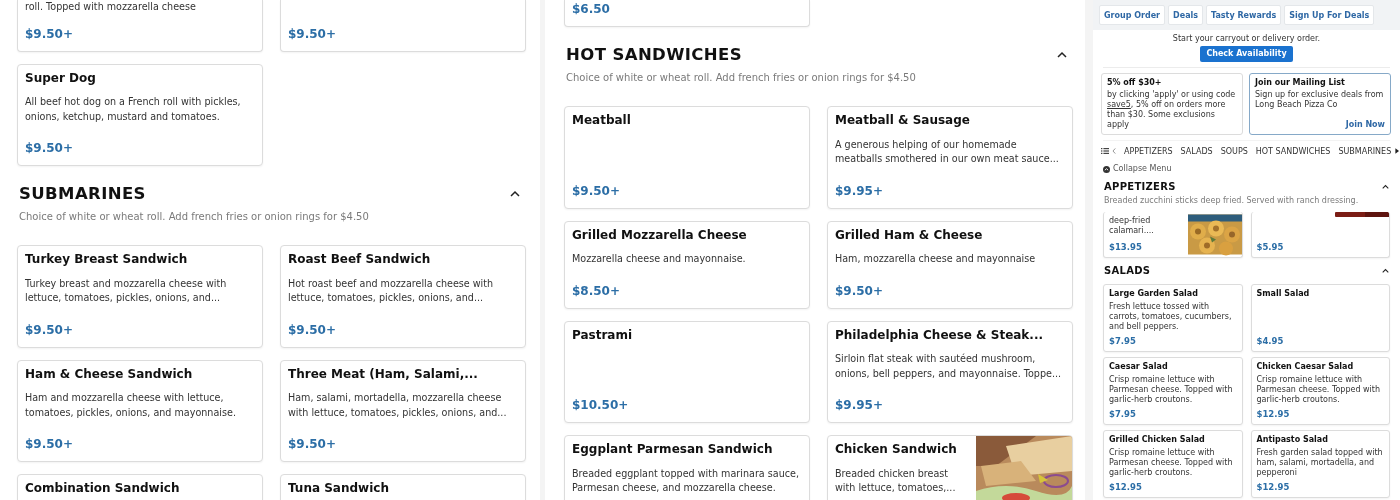 This screenshot has width=1400, height=500. I want to click on menu-item-card: Combination Sandwich, so click(140, 487).